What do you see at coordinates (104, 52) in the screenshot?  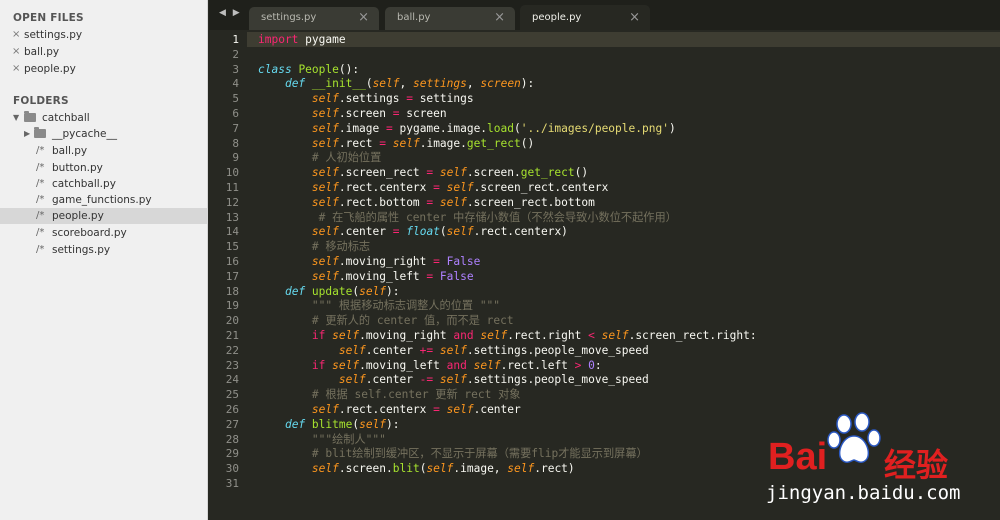 I see `open-file-item: × ball.py` at bounding box center [104, 52].